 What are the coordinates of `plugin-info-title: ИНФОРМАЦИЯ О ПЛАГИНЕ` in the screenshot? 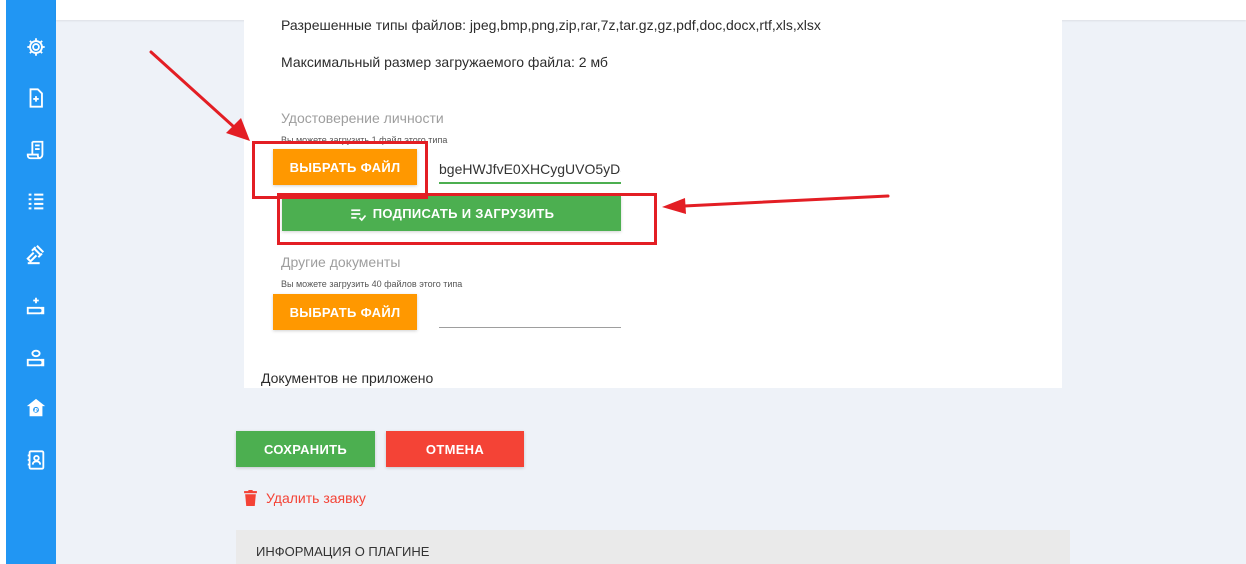 It's located at (343, 551).